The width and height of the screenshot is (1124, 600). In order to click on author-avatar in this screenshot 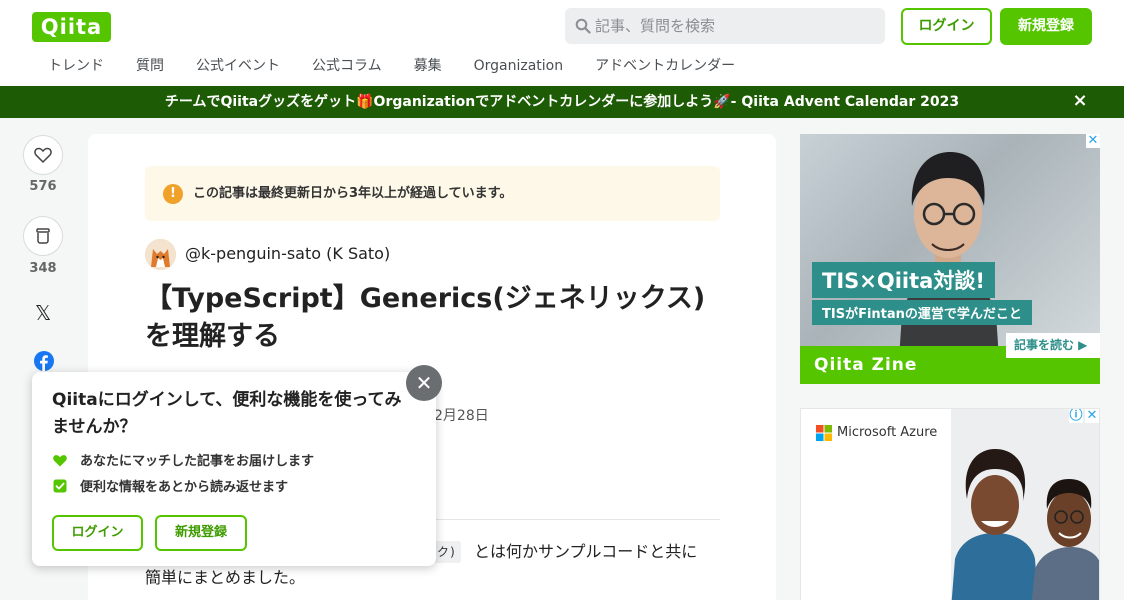, I will do `click(160, 254)`.